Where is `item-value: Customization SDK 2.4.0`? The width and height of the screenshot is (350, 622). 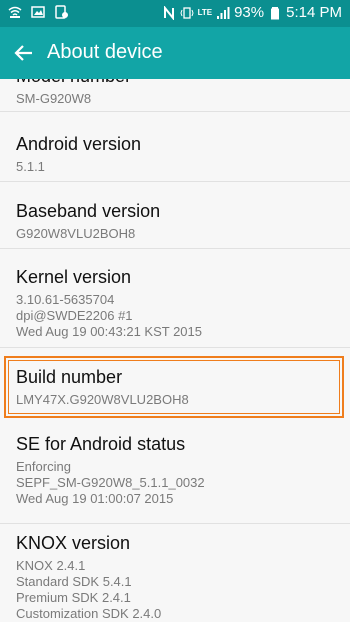 item-value: Customization SDK 2.4.0 is located at coordinates (89, 613).